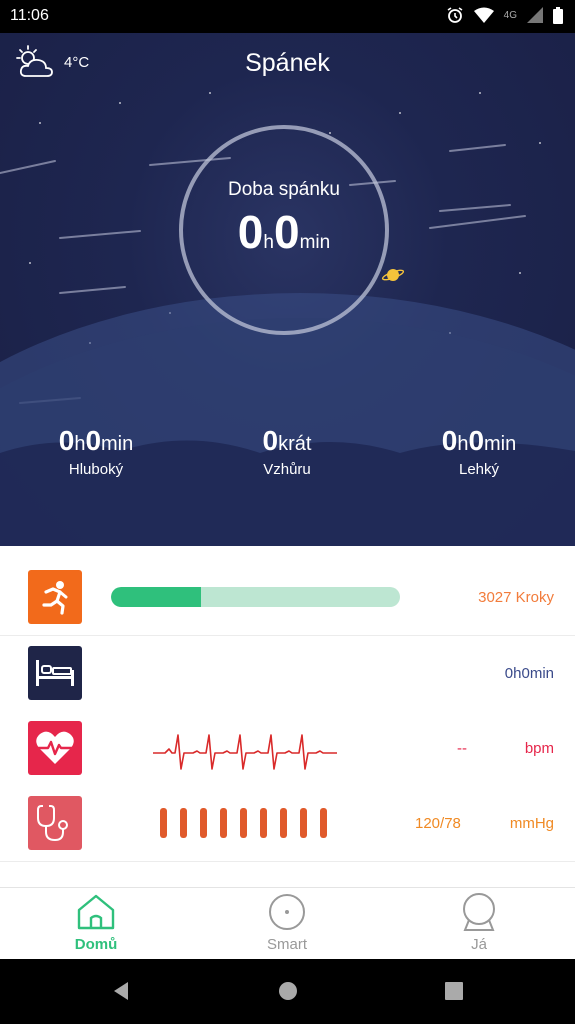  Describe the element at coordinates (539, 748) in the screenshot. I see `heart-rate-unit: bpm` at that location.